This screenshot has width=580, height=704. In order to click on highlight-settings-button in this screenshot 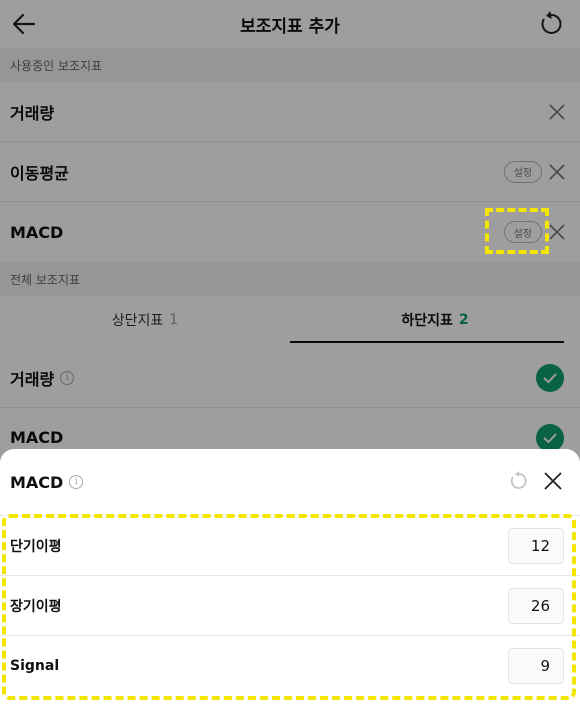, I will do `click(517, 231)`.